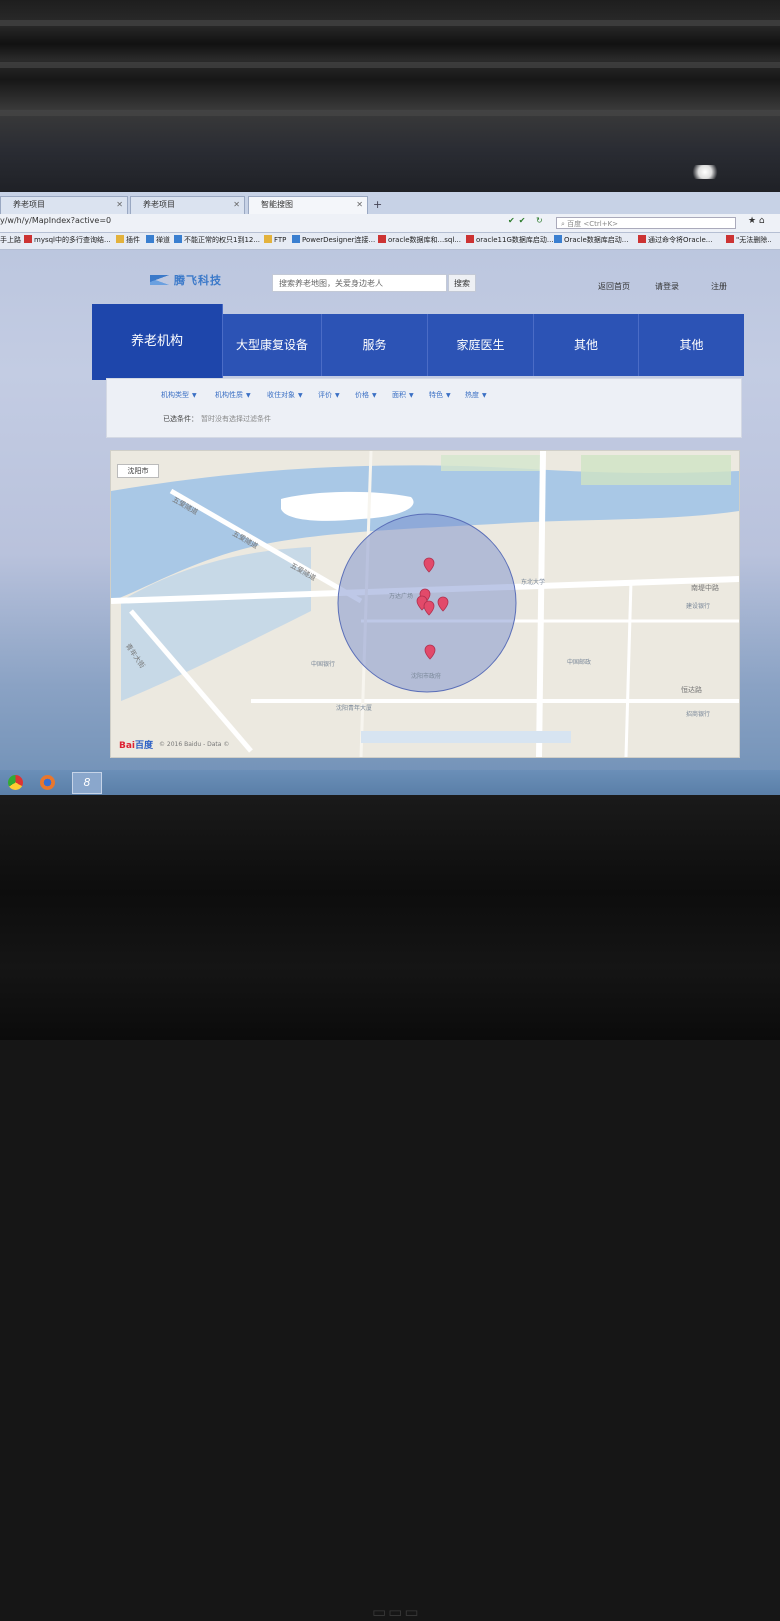 Image resolution: width=780 pixels, height=1621 pixels. I want to click on site-search-button: 搜索, so click(462, 283).